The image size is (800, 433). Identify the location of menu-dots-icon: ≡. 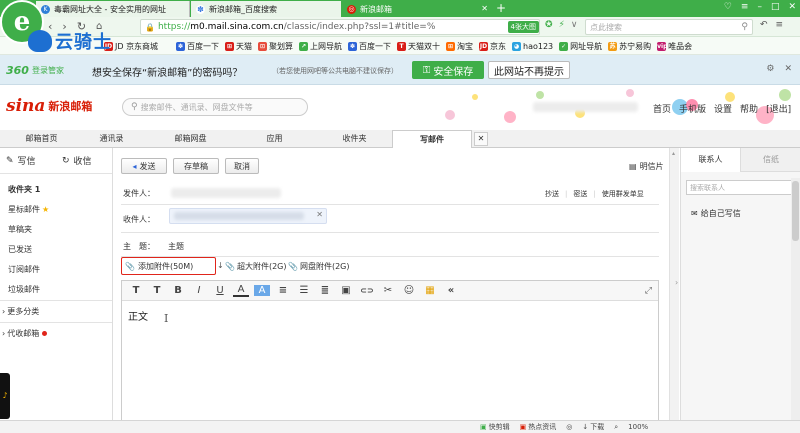
(780, 25).